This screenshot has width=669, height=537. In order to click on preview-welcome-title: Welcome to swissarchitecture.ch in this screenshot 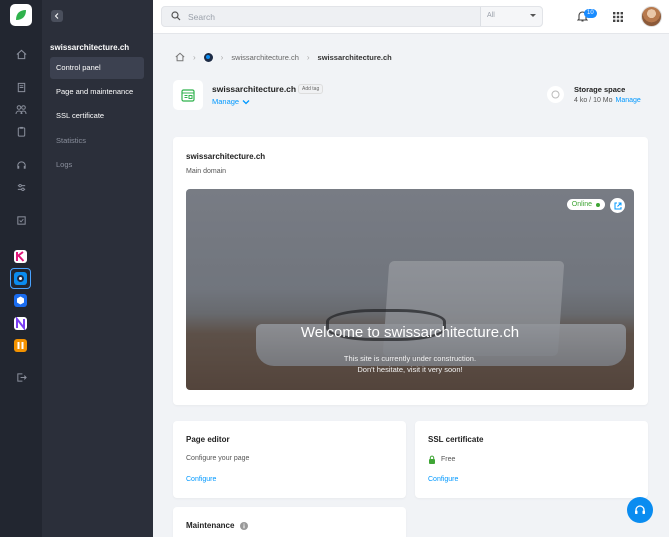, I will do `click(410, 332)`.